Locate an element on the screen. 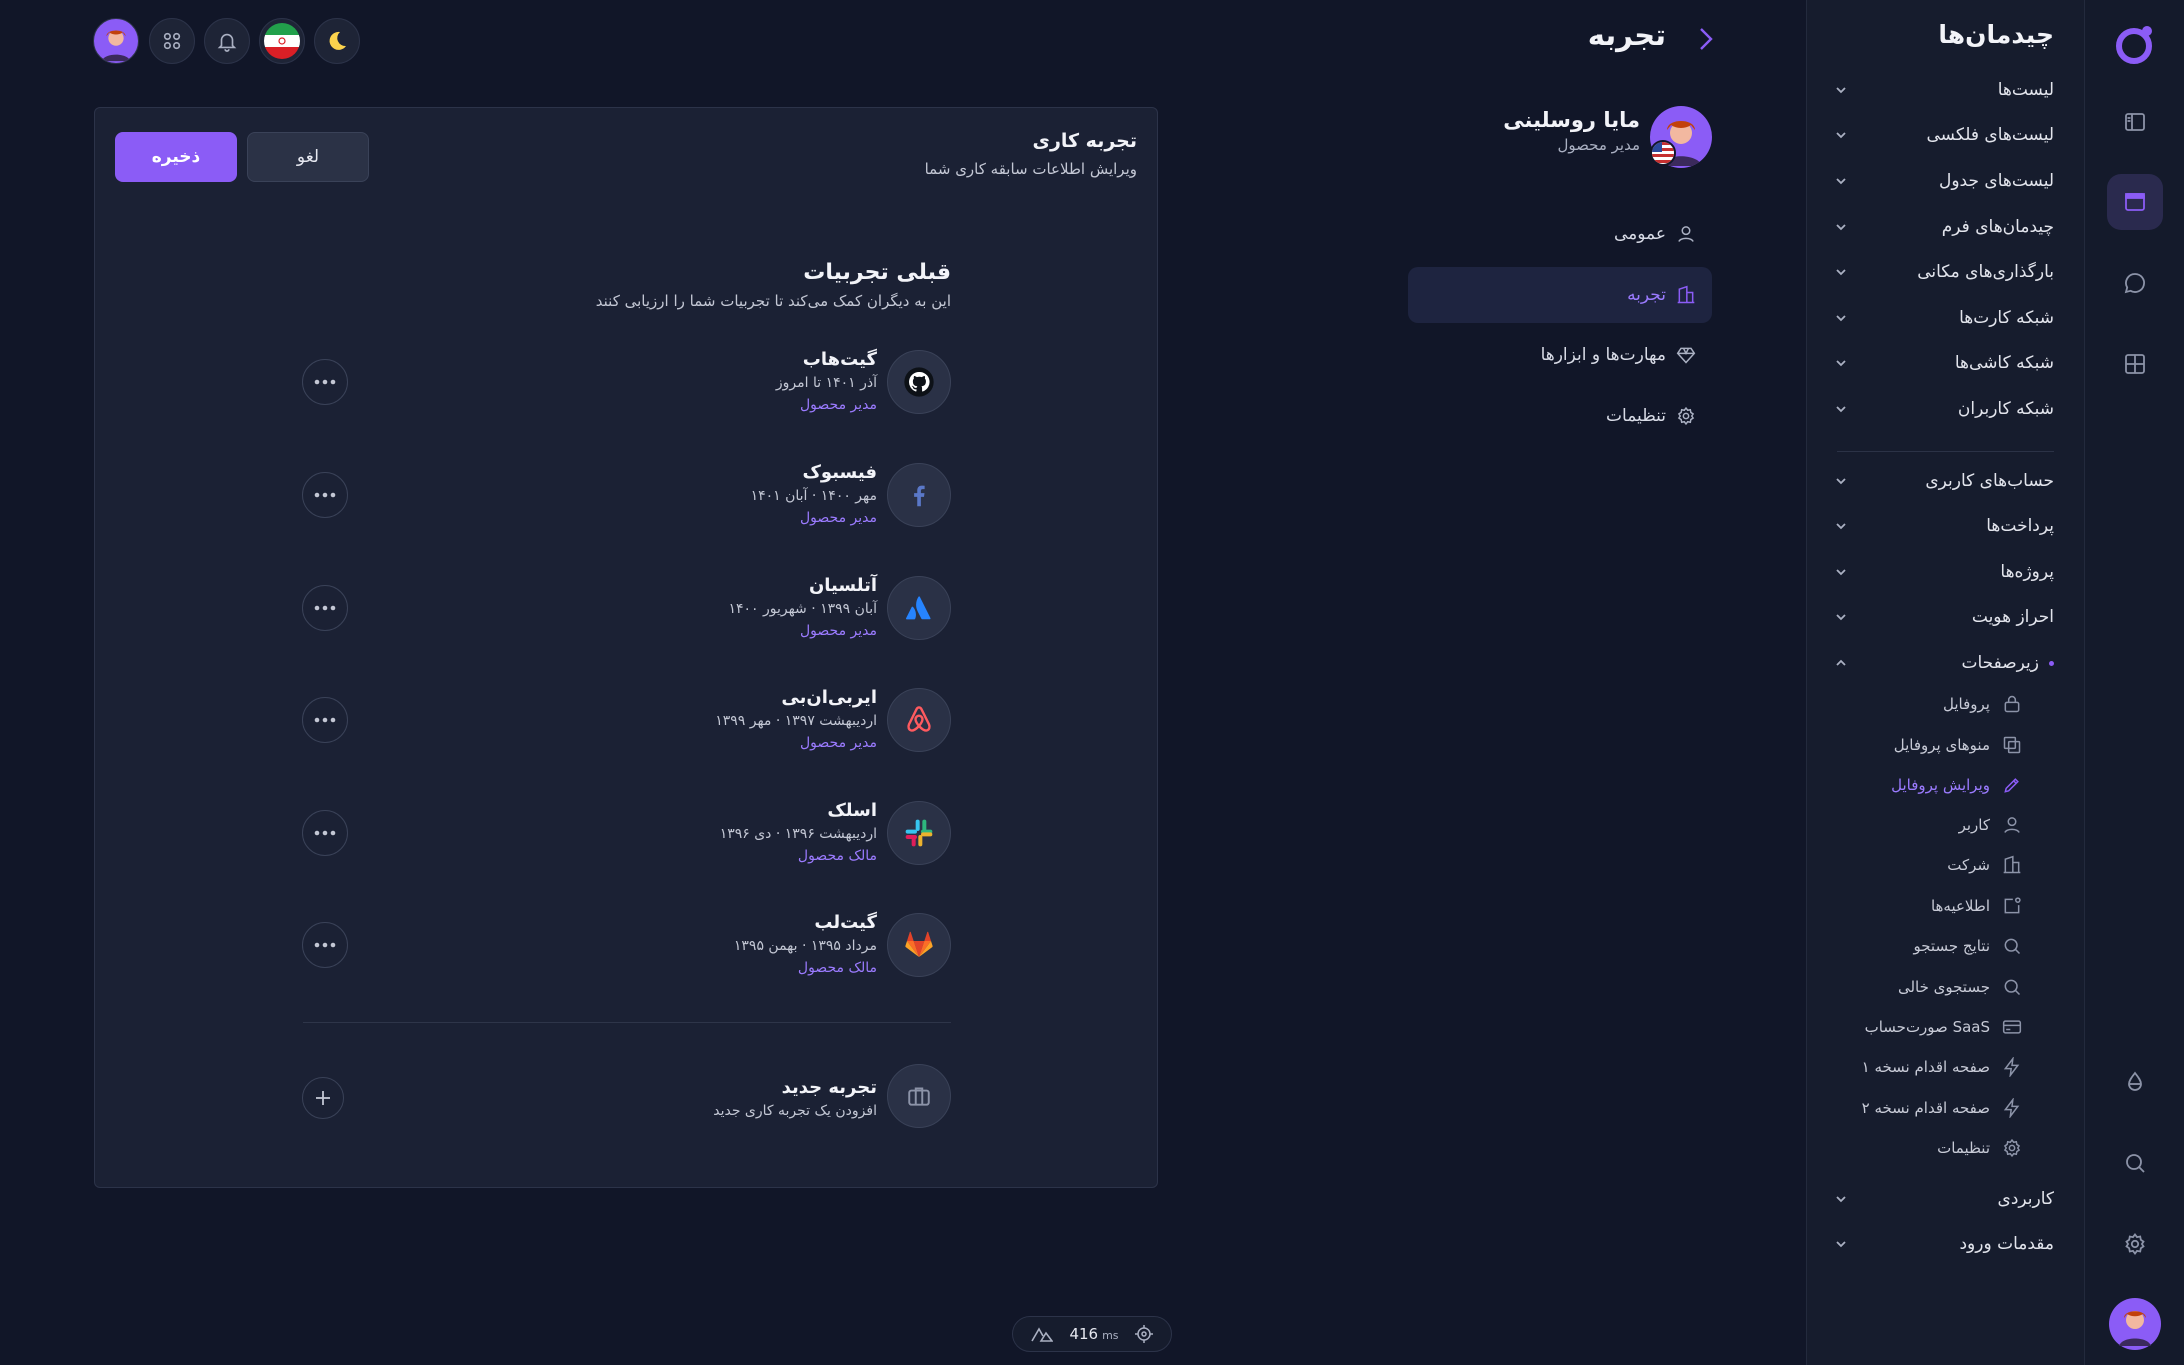 This screenshot has height=1365, width=2184. chat-icon is located at coordinates (2135, 283).